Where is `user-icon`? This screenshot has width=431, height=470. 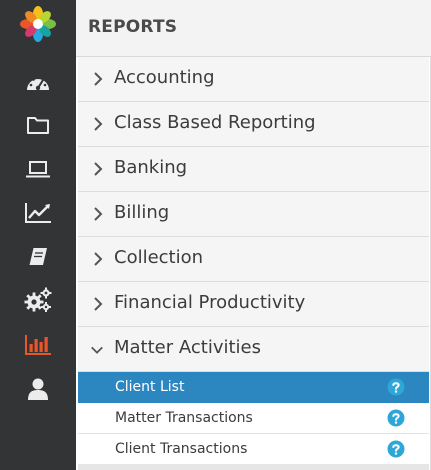 user-icon is located at coordinates (38, 389).